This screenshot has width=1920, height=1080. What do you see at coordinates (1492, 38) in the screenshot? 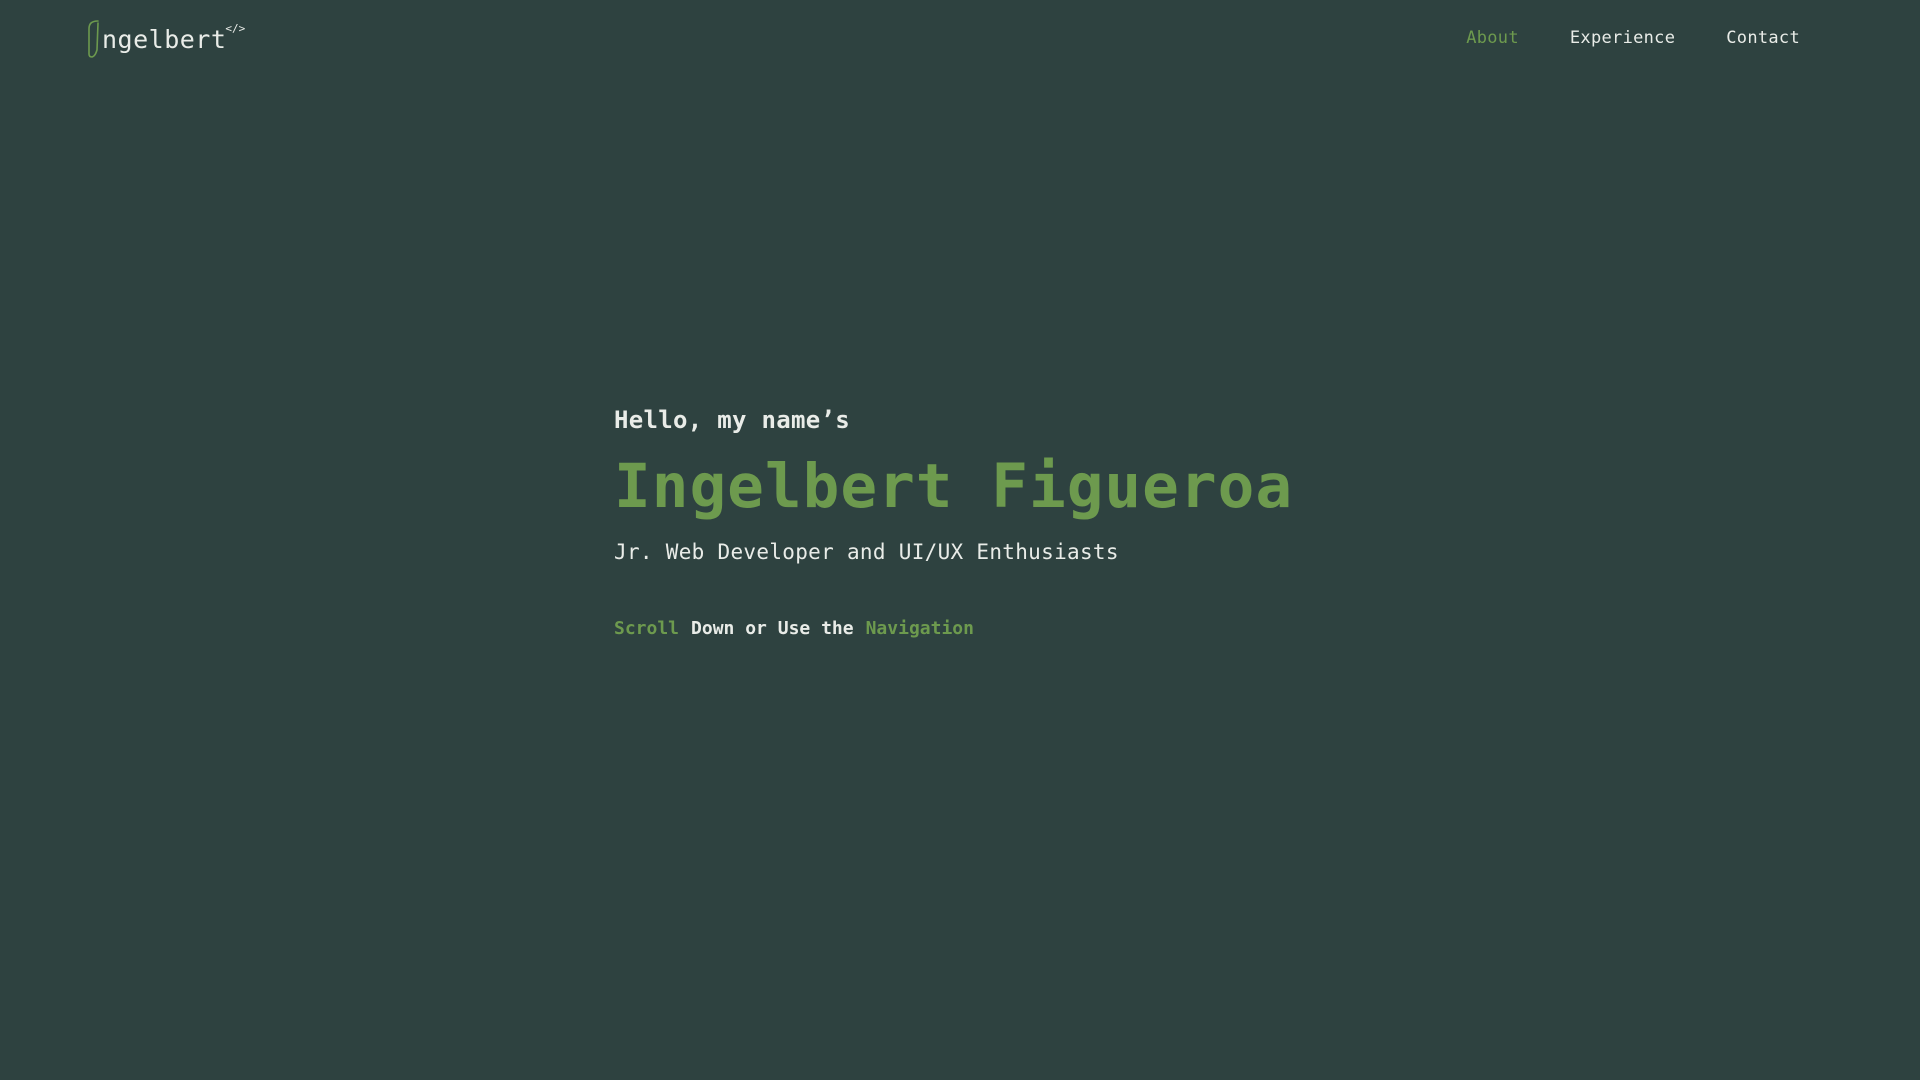
I see `nav-link-about: About` at bounding box center [1492, 38].